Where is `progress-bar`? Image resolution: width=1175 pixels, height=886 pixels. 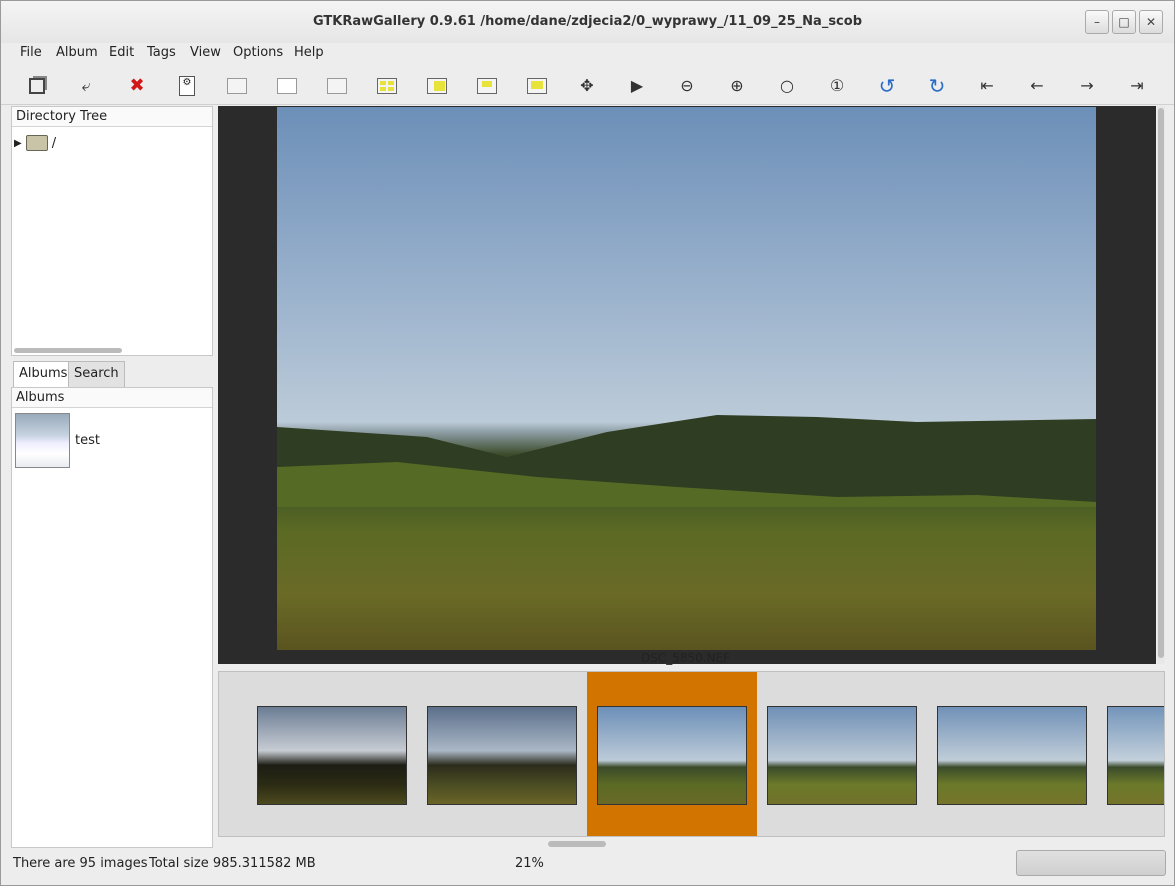
progress-bar is located at coordinates (1091, 863).